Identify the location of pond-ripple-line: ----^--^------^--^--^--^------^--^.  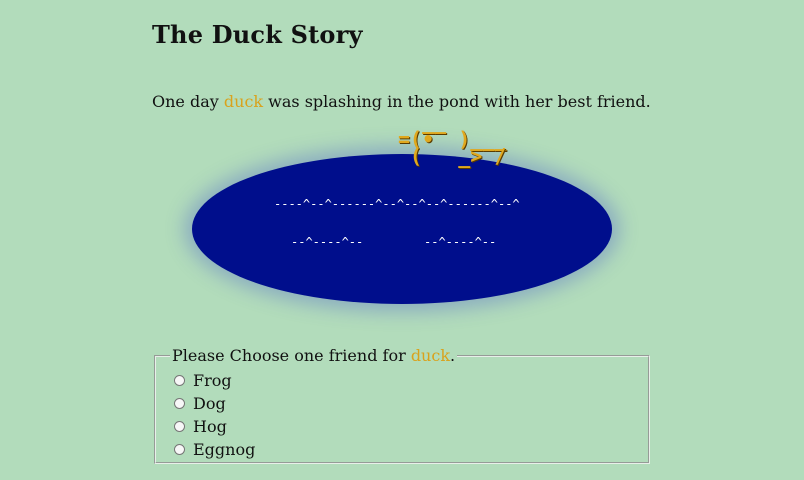
(397, 204).